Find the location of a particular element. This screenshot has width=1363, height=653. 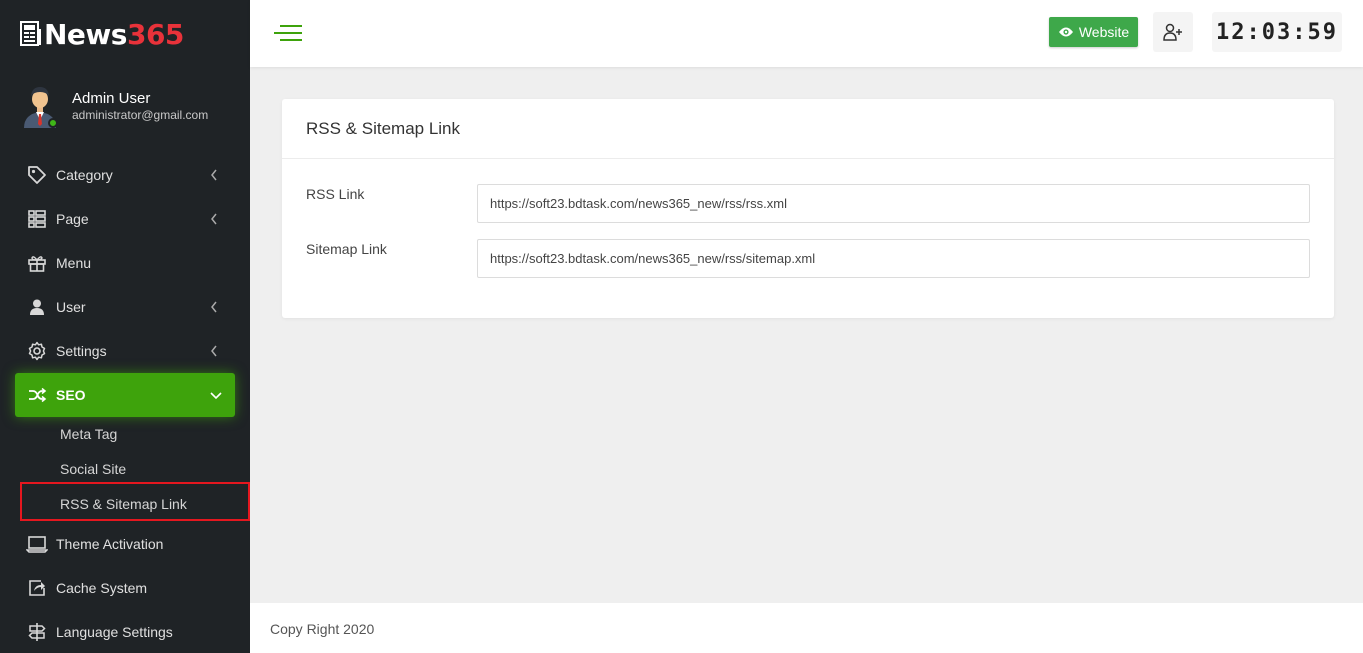

page-title: RSS & Sitemap Link is located at coordinates (383, 128).